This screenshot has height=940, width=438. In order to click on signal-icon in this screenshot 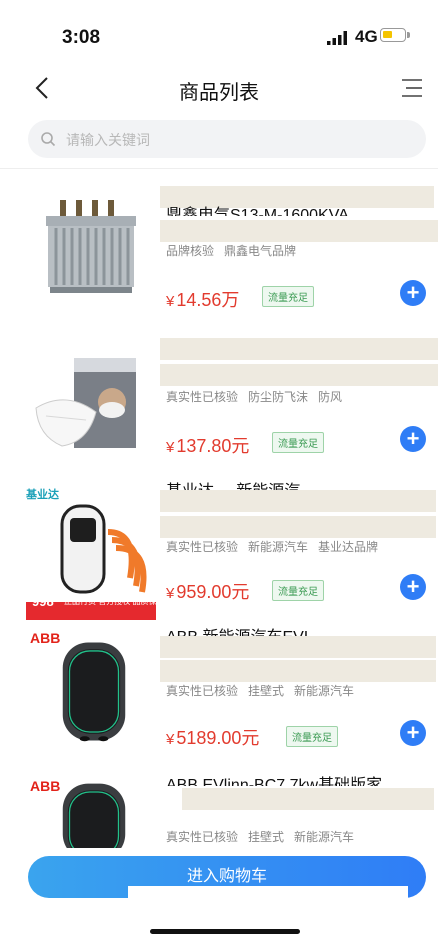, I will do `click(337, 38)`.